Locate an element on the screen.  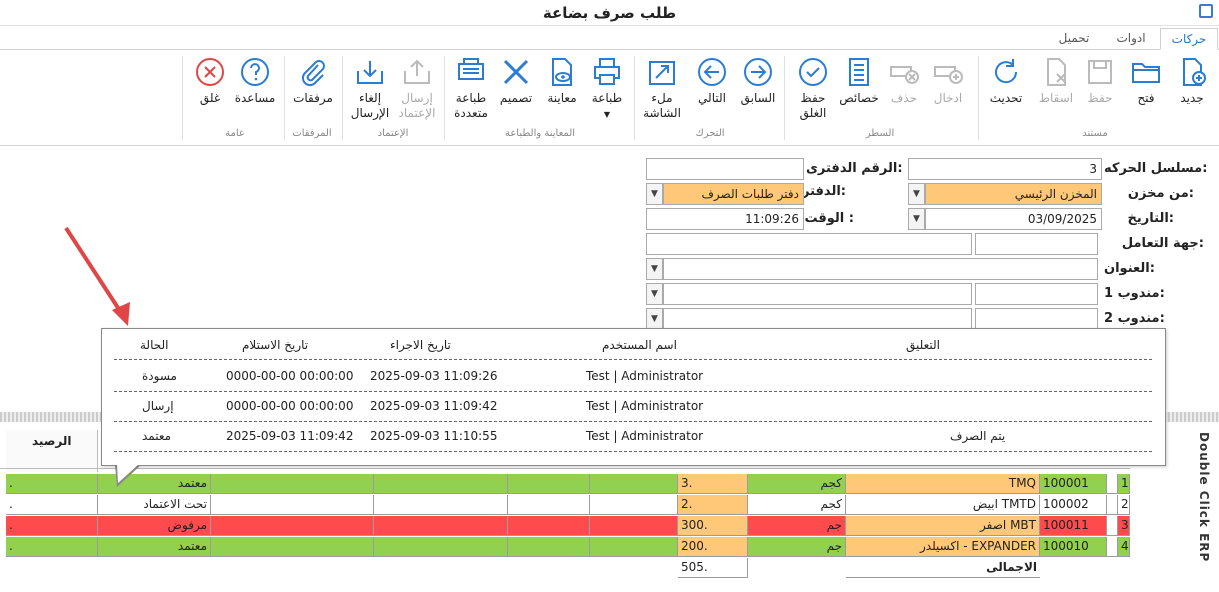
cell-name: اصفر MBT is located at coordinates (943, 526).